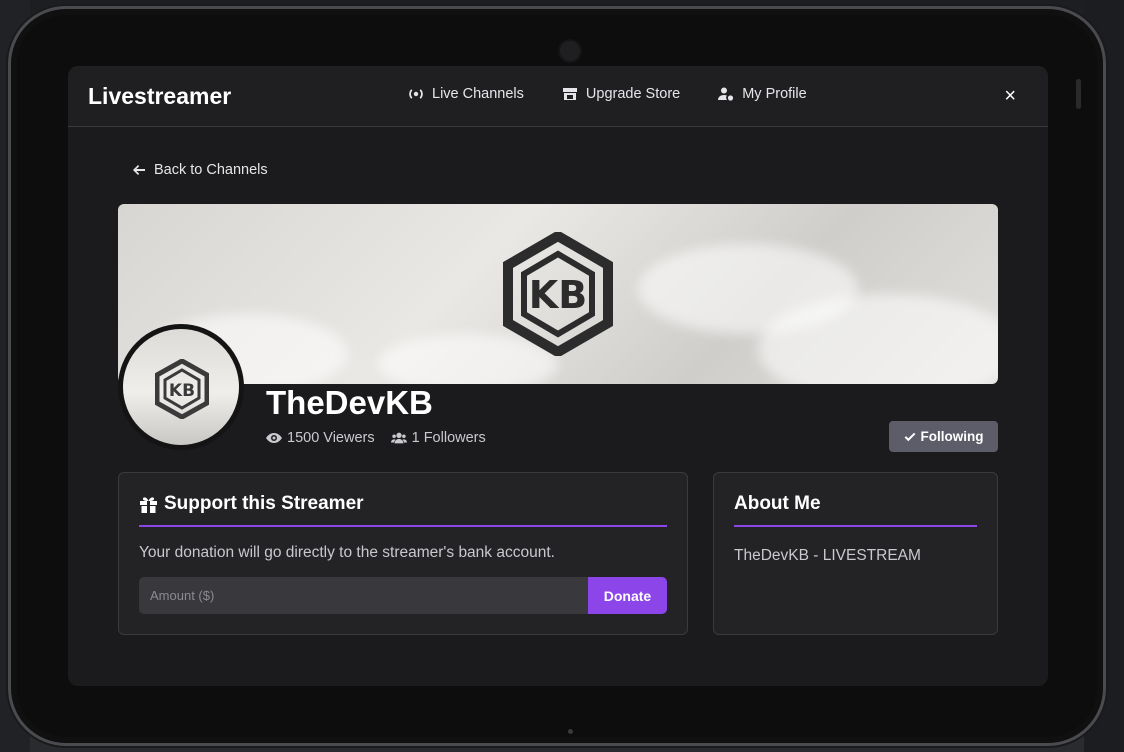 The height and width of the screenshot is (752, 1124). I want to click on home-indicator, so click(570, 731).